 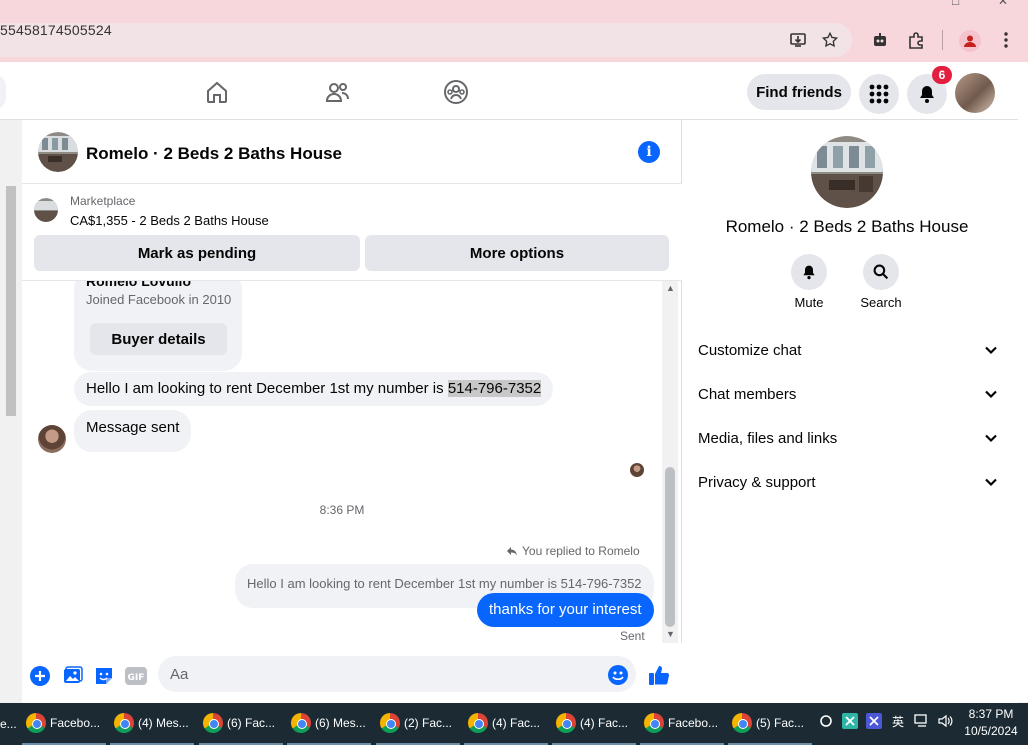 I want to click on sent-status: Sent, so click(x=632, y=636).